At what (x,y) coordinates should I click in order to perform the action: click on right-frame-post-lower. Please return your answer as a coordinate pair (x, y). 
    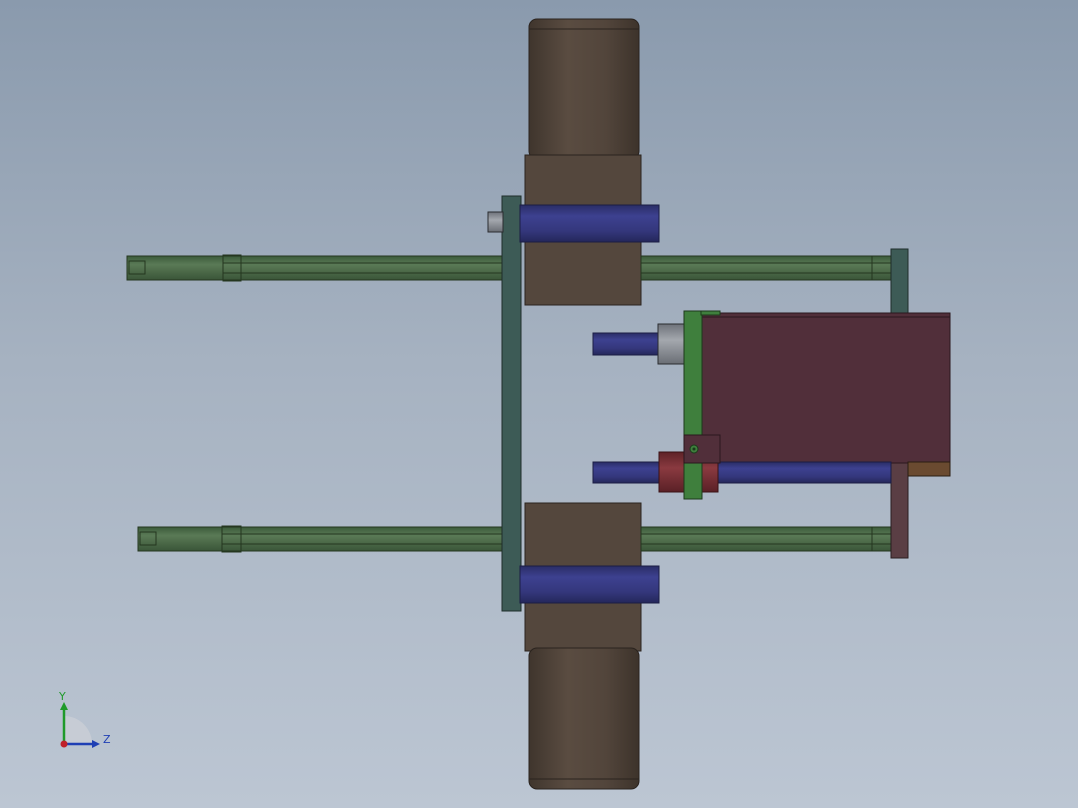
    Looking at the image, I should click on (899, 509).